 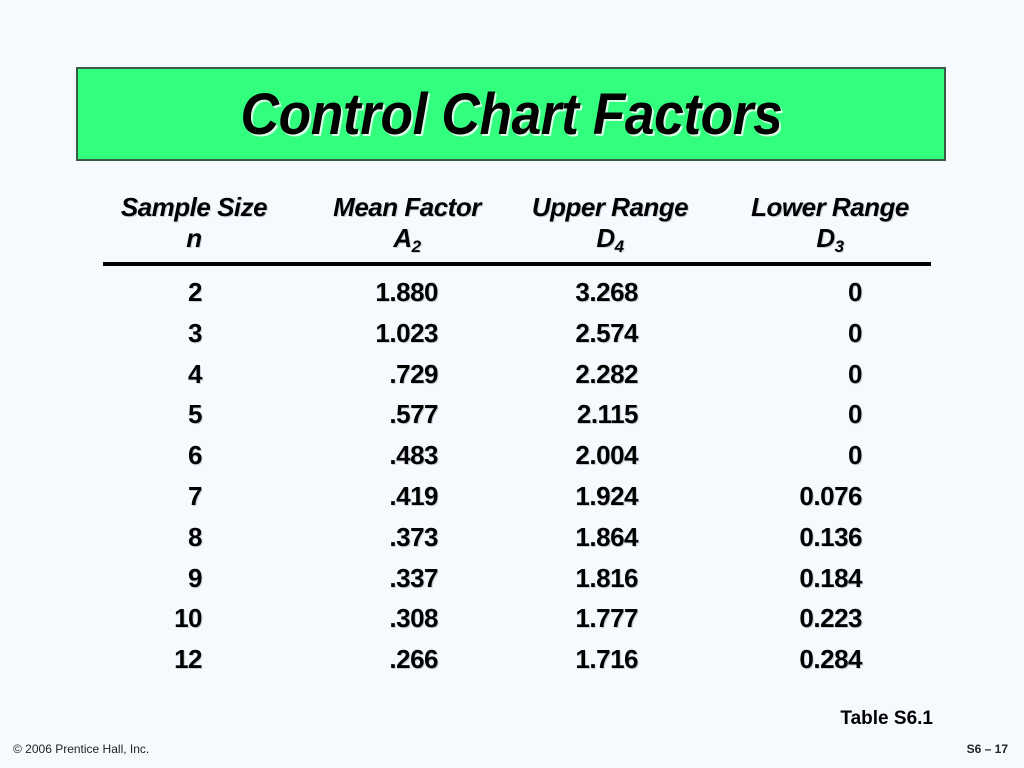 What do you see at coordinates (512, 578) in the screenshot?
I see `table-row: 9 .337 1.816 0.184` at bounding box center [512, 578].